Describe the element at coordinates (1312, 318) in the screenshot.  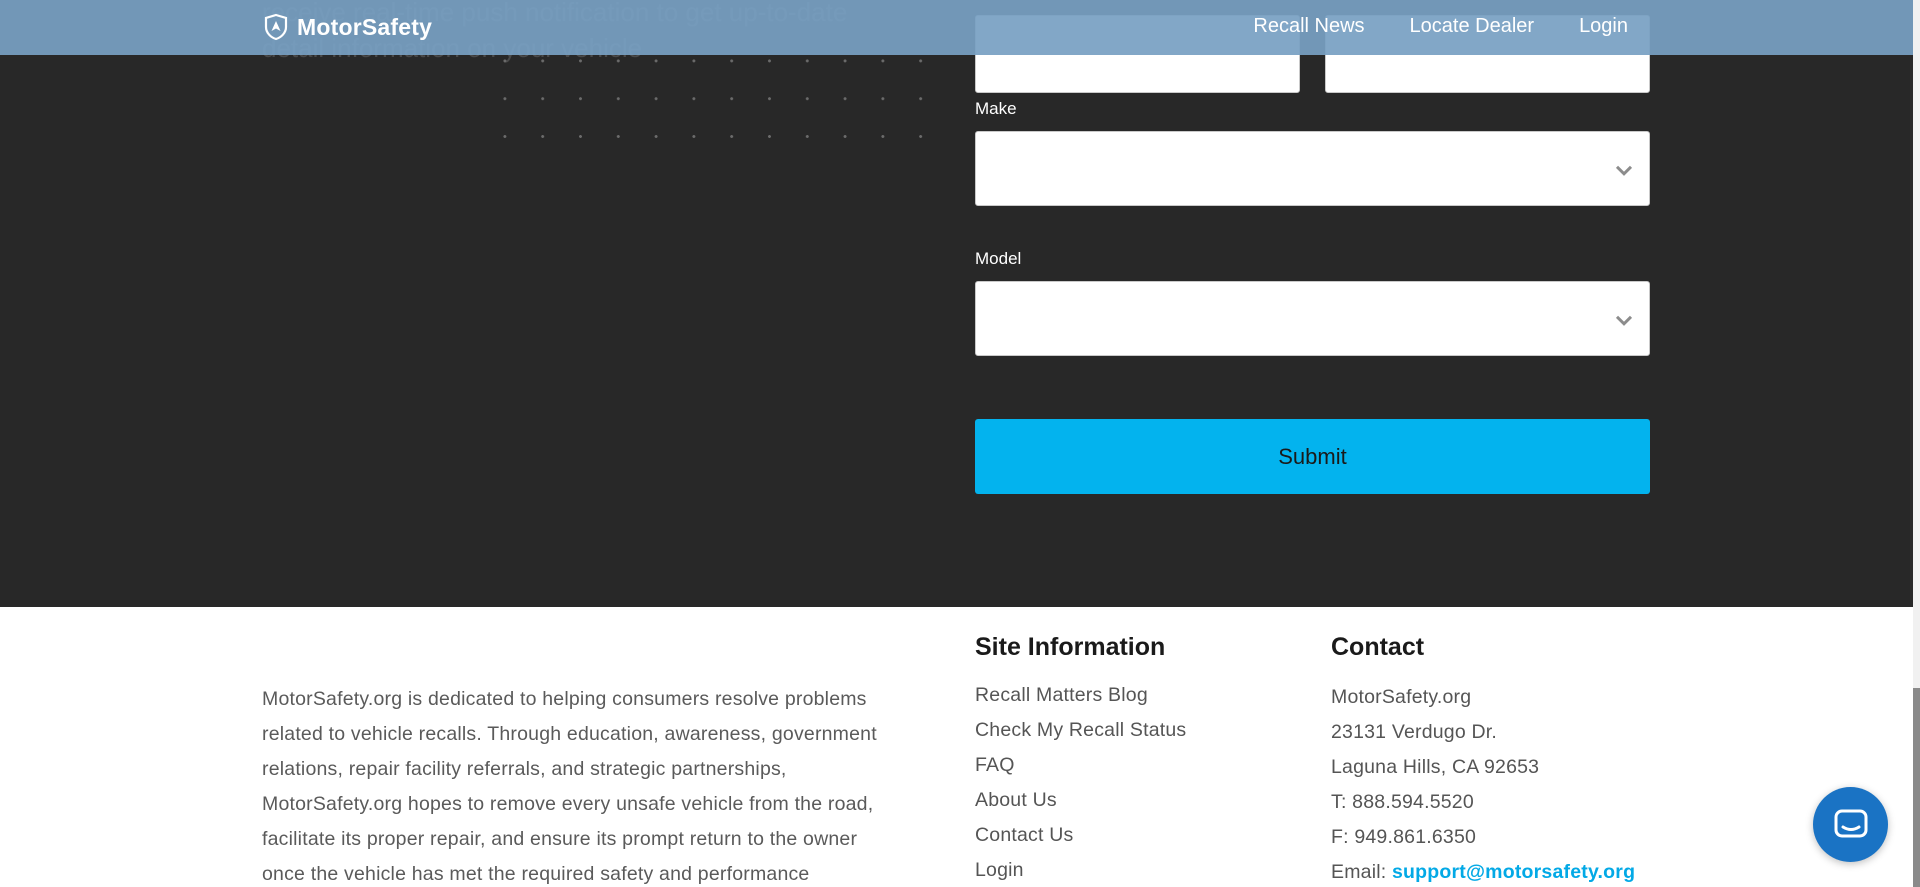
I see `model-select` at that location.